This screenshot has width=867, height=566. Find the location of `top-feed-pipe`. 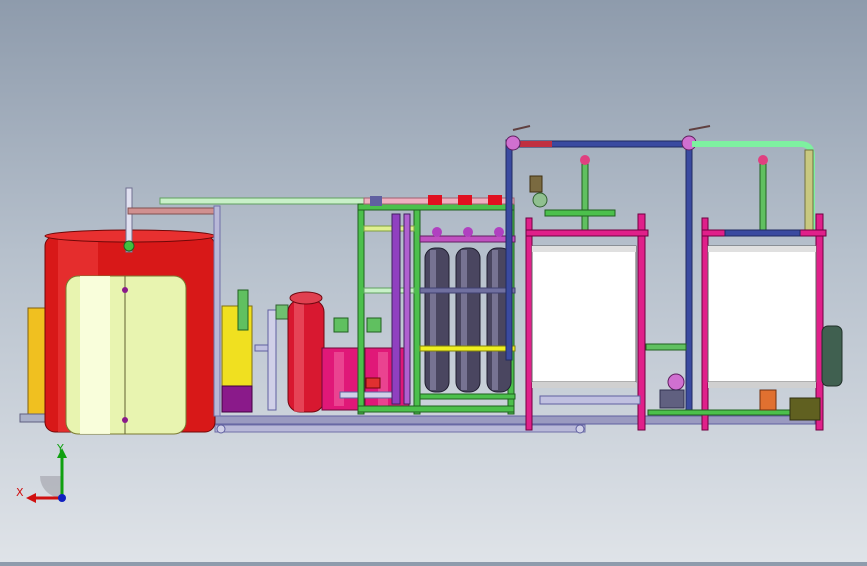

top-feed-pipe is located at coordinates (173, 211).